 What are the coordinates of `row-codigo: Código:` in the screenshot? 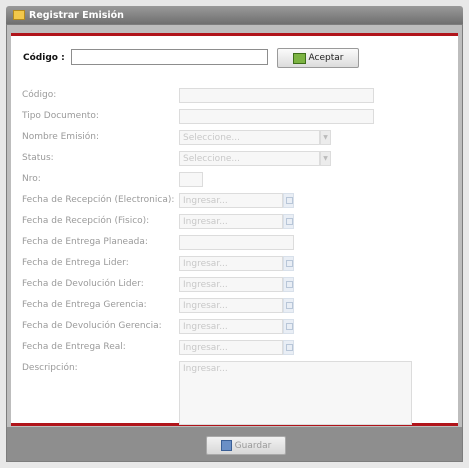 It's located at (234, 96).